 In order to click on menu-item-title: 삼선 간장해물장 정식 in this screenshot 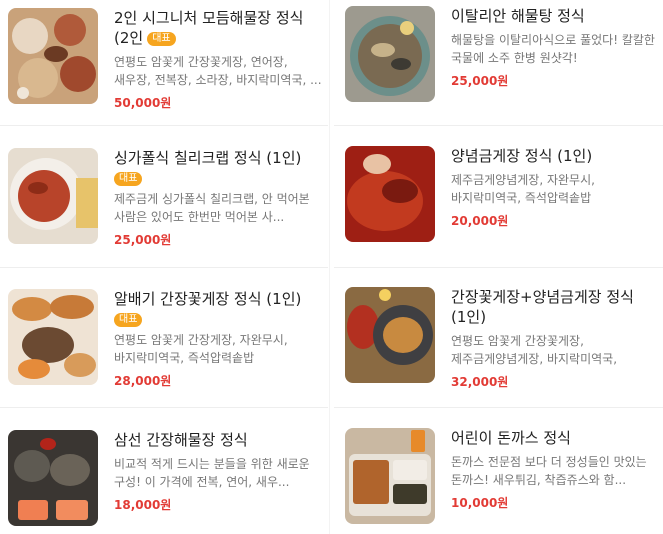, I will do `click(181, 440)`.